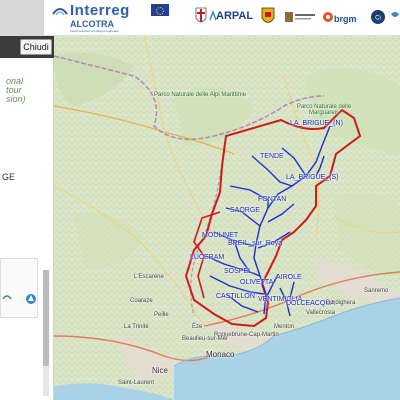 The height and width of the screenshot is (400, 400). Describe the element at coordinates (136, 327) in the screenshot. I see `city-label: La Trinité` at that location.